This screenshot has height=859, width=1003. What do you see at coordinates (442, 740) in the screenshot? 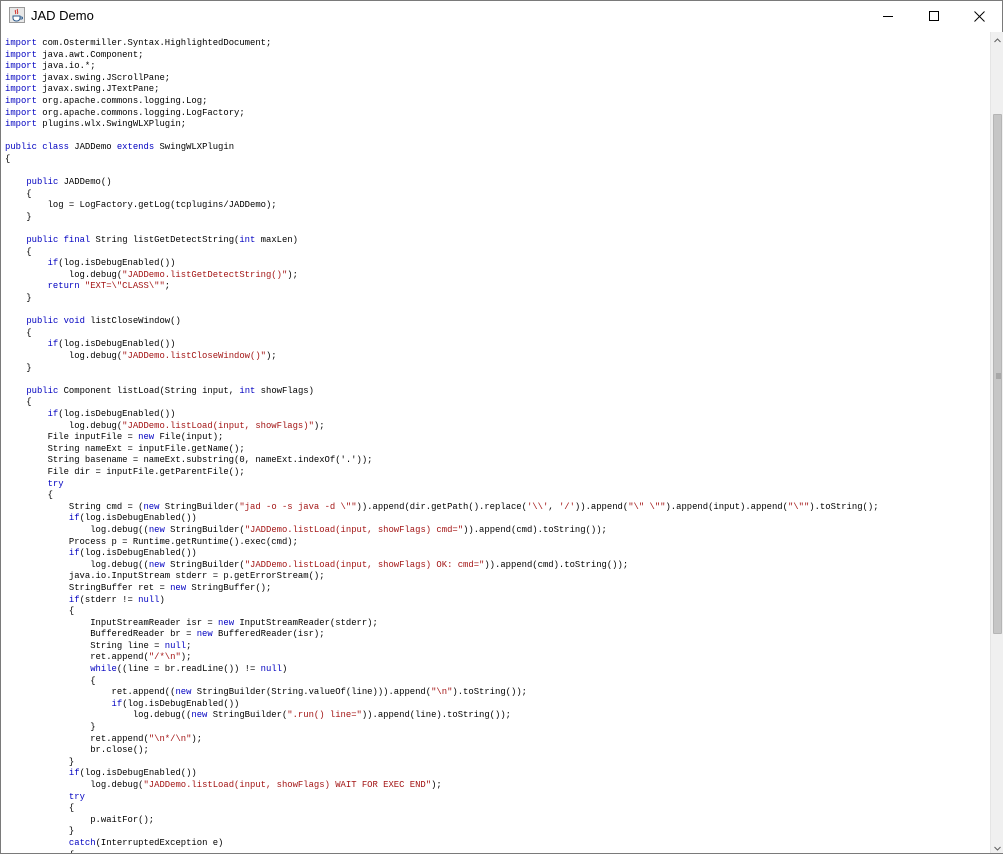
I see `code-line: ret.append("\n*/\n");` at bounding box center [442, 740].